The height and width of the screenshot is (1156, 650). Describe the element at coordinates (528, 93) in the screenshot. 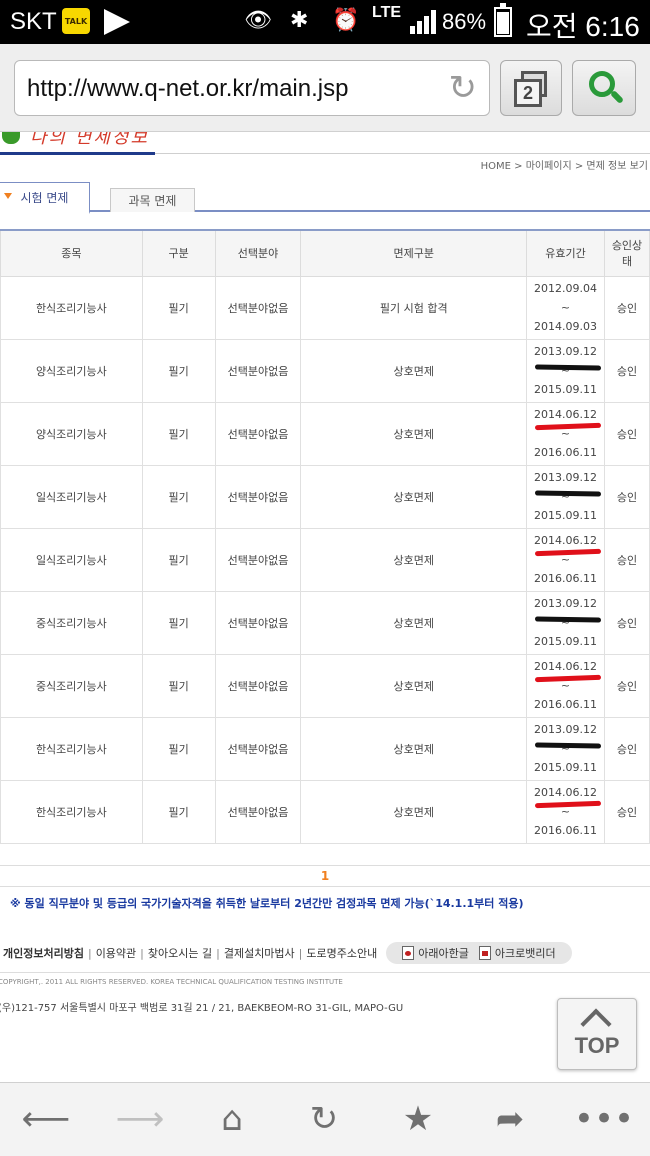

I see `tab-count: 2` at that location.